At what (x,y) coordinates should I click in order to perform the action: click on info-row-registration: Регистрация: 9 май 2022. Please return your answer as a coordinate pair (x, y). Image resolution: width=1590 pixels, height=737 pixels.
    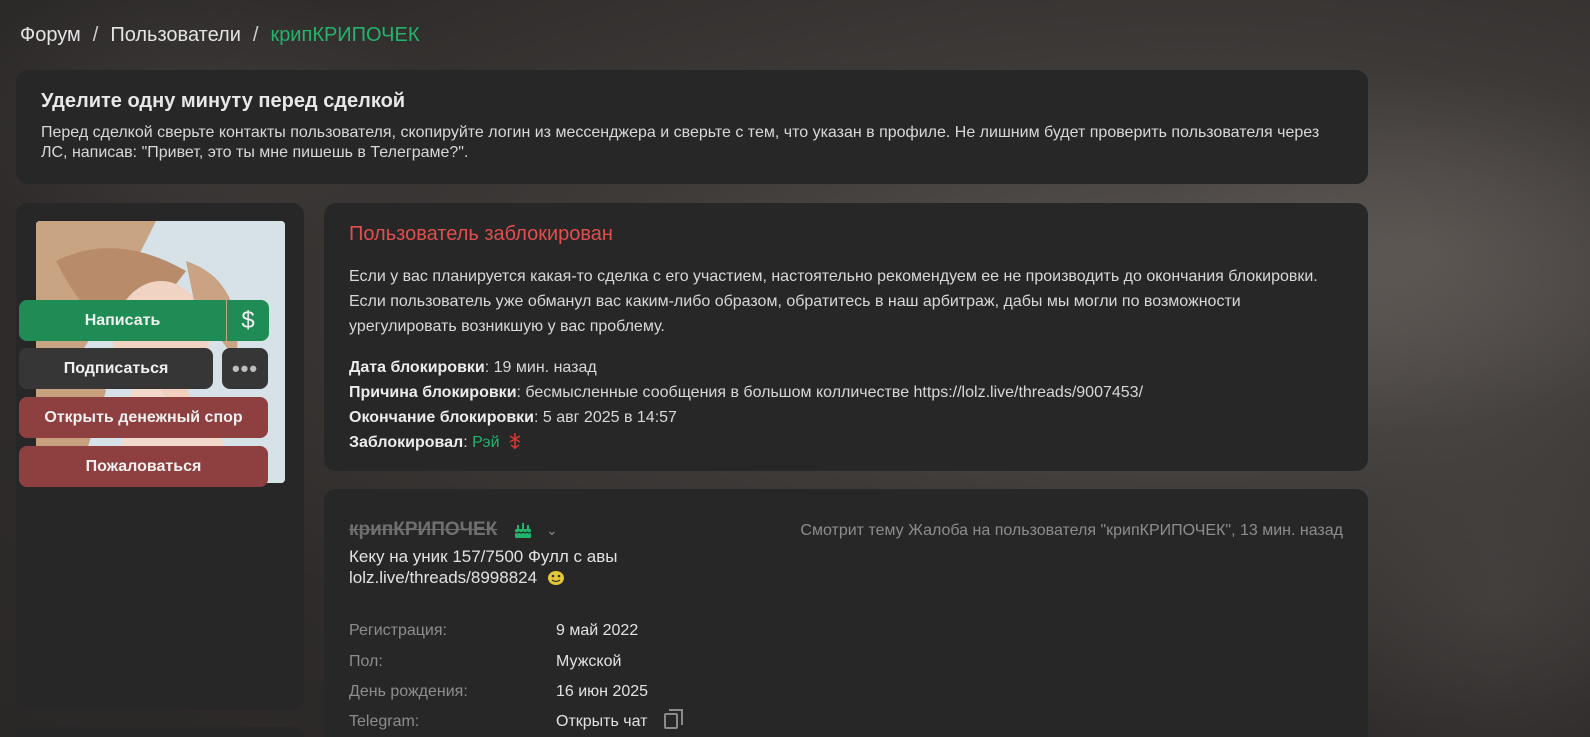
    Looking at the image, I should click on (493, 631).